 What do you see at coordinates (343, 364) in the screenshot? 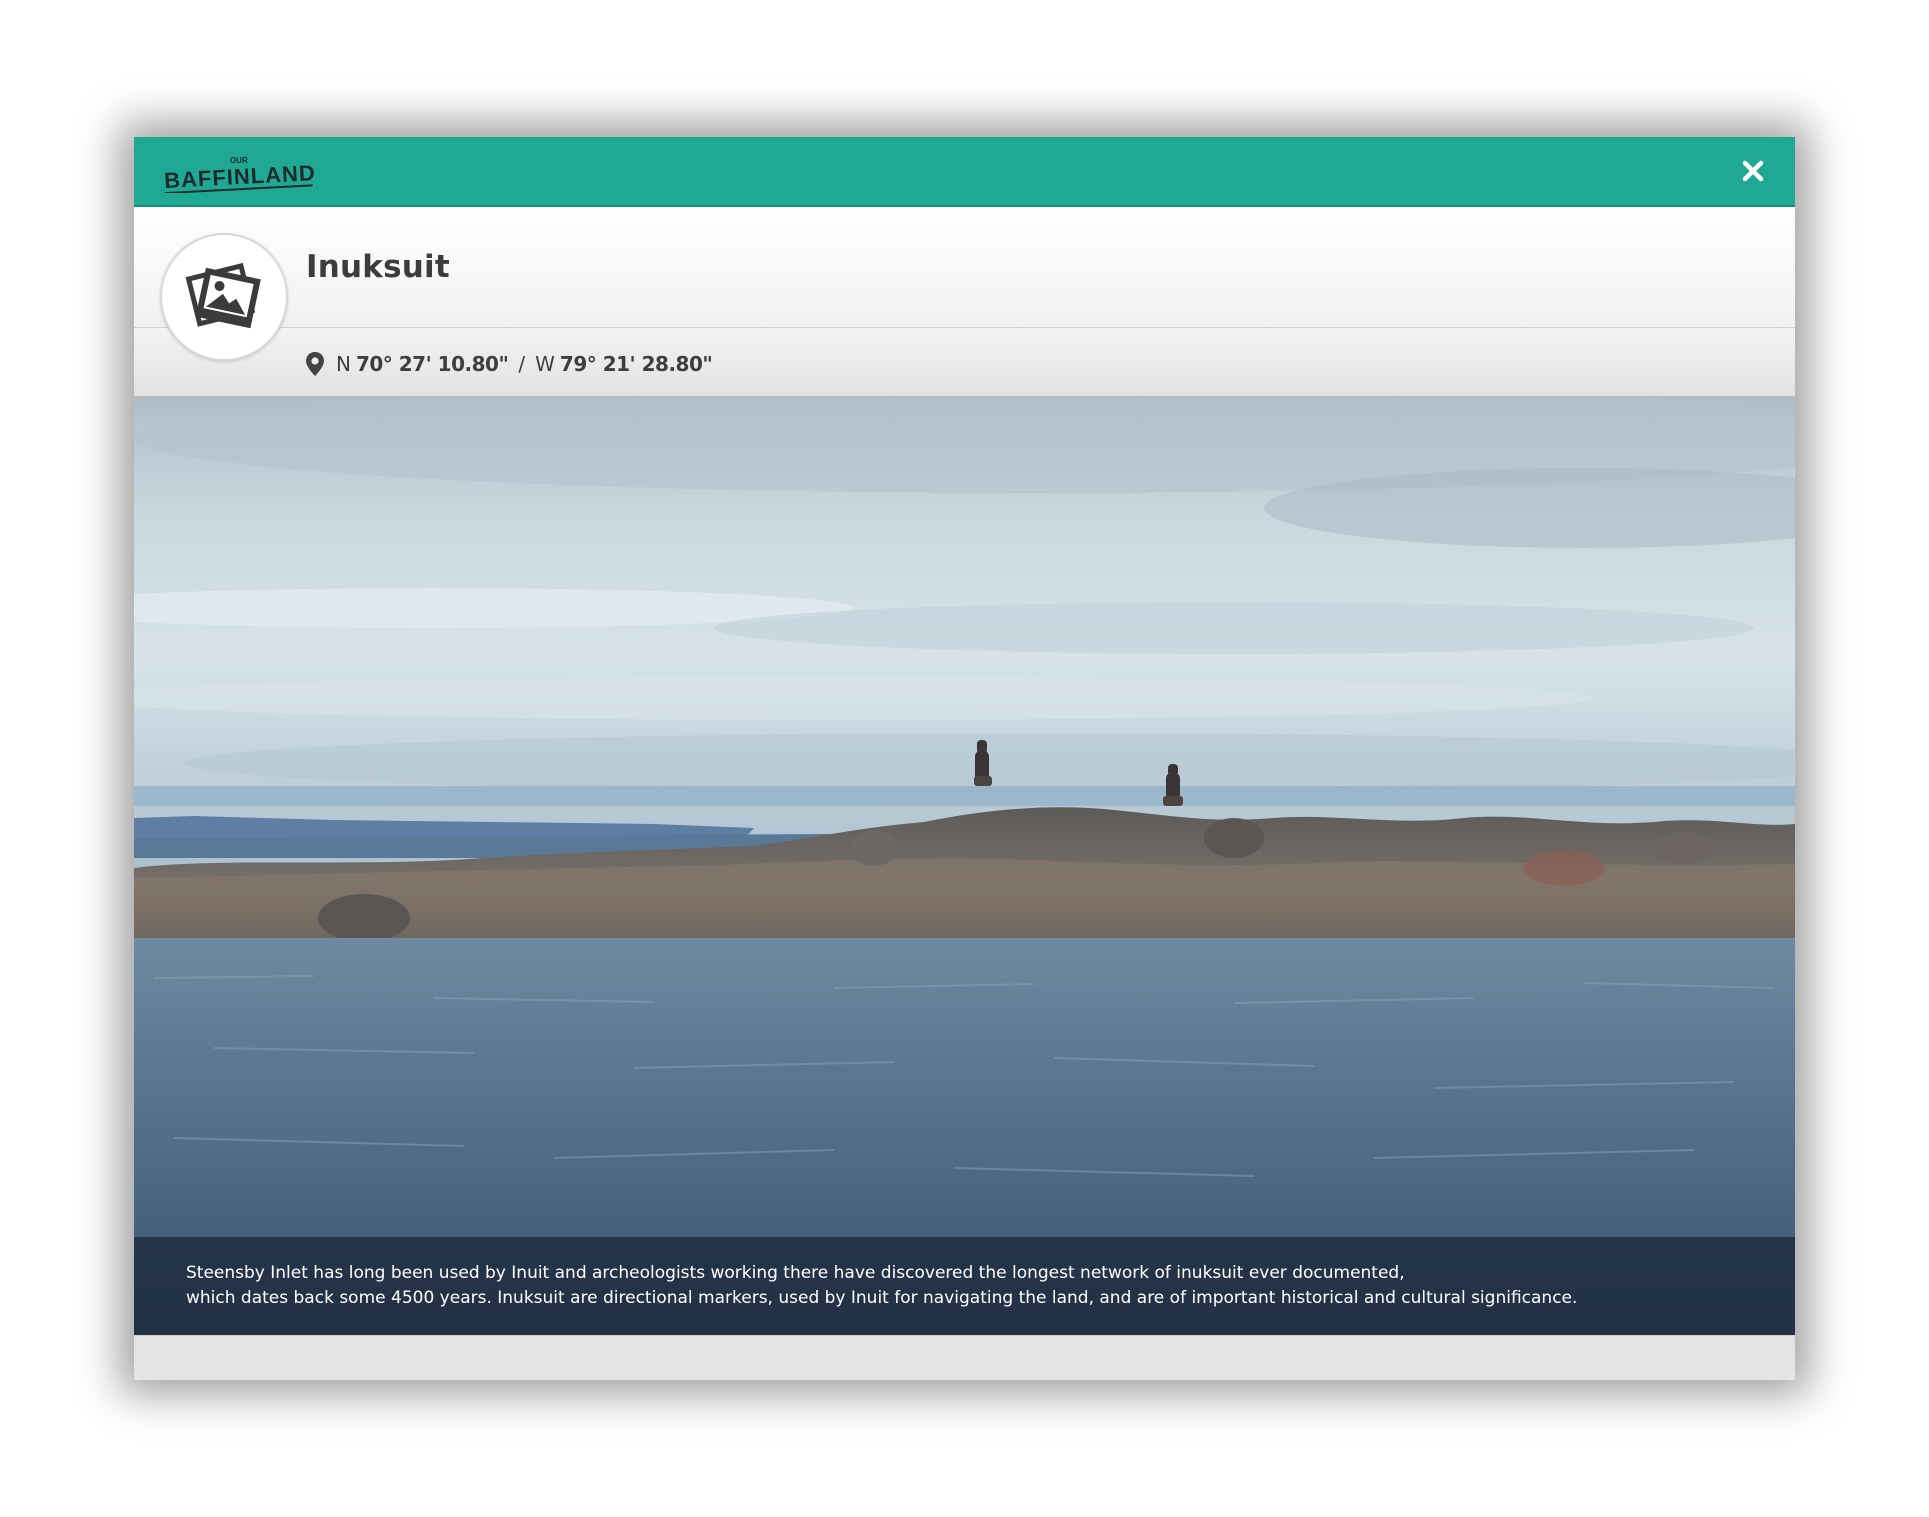
I see `latitude-direction: N` at bounding box center [343, 364].